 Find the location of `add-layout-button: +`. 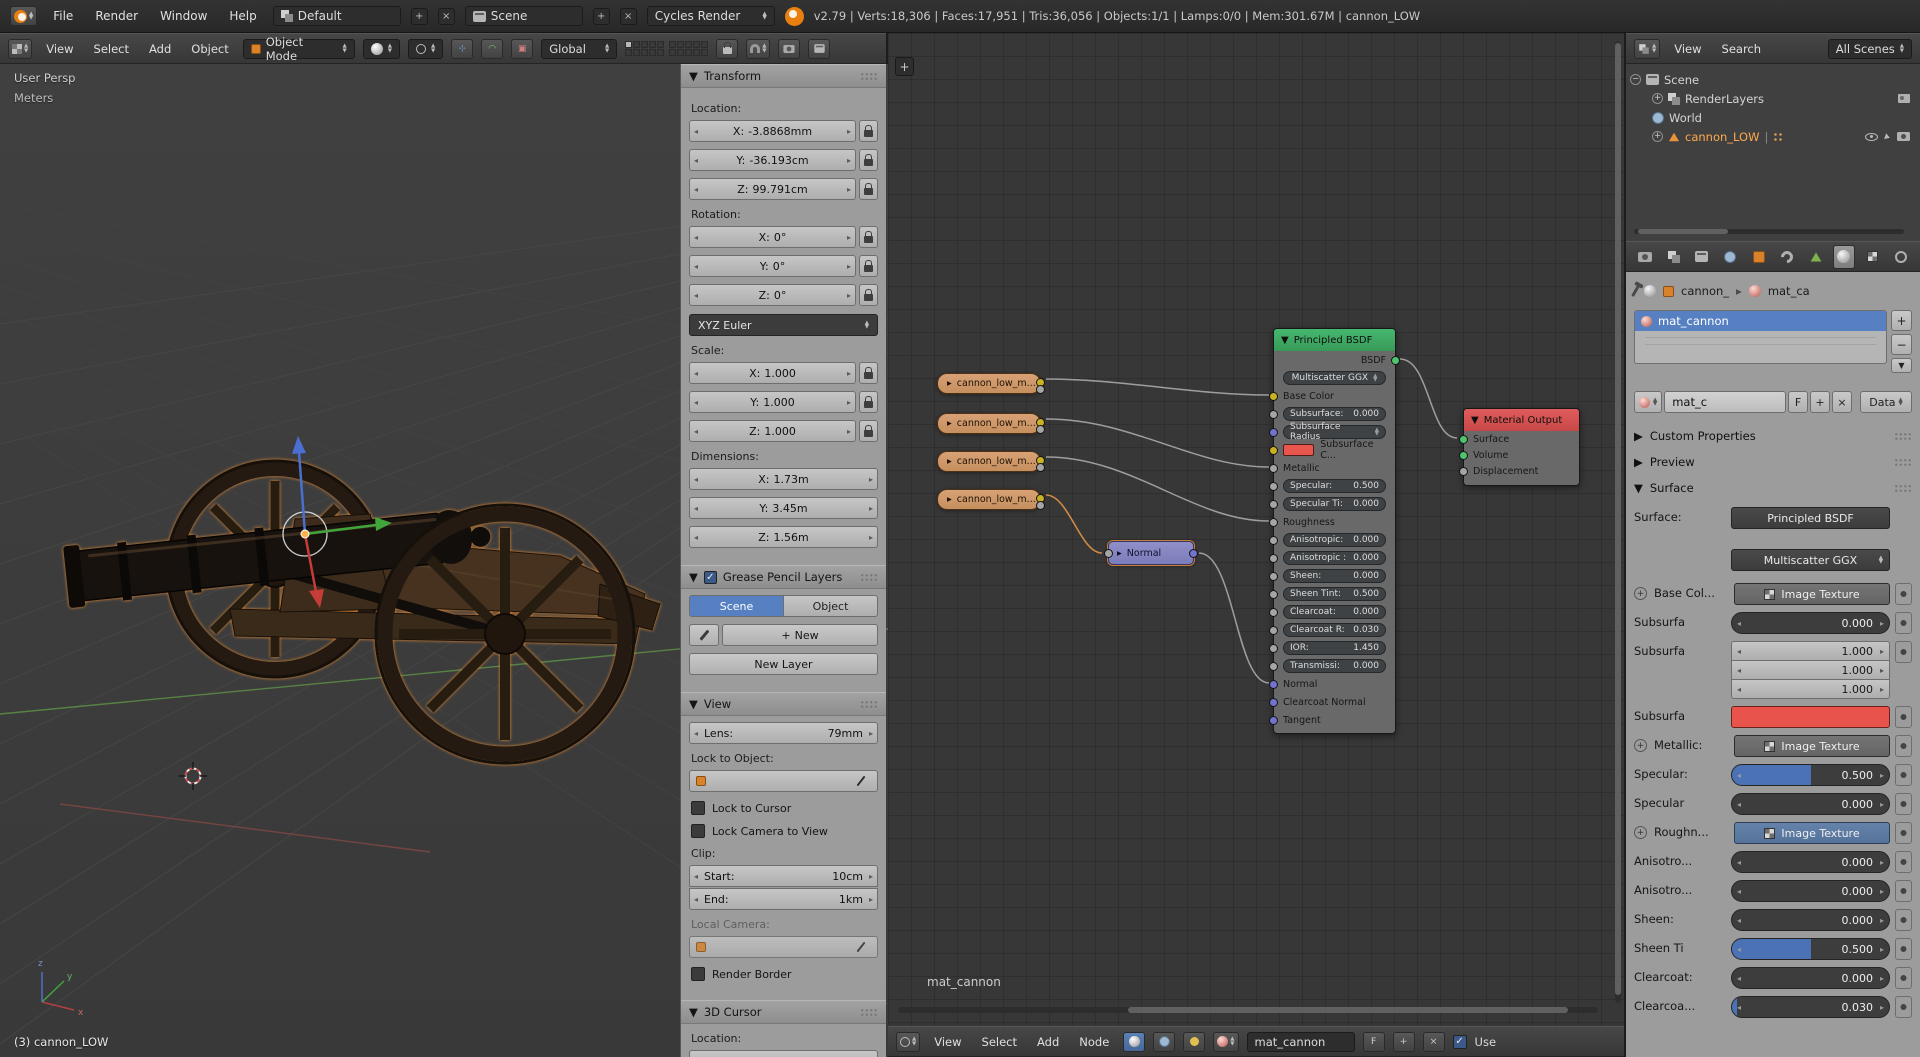

add-layout-button: + is located at coordinates (419, 16).